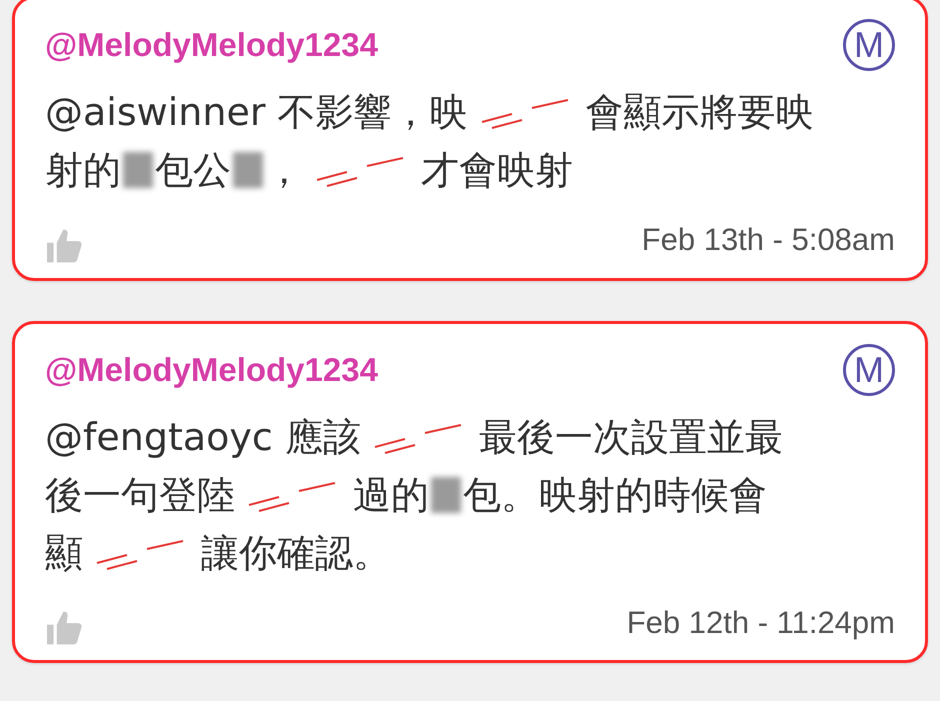 Image resolution: width=940 pixels, height=701 pixels. What do you see at coordinates (296, 553) in the screenshot?
I see `message-text: 讓你確認。` at bounding box center [296, 553].